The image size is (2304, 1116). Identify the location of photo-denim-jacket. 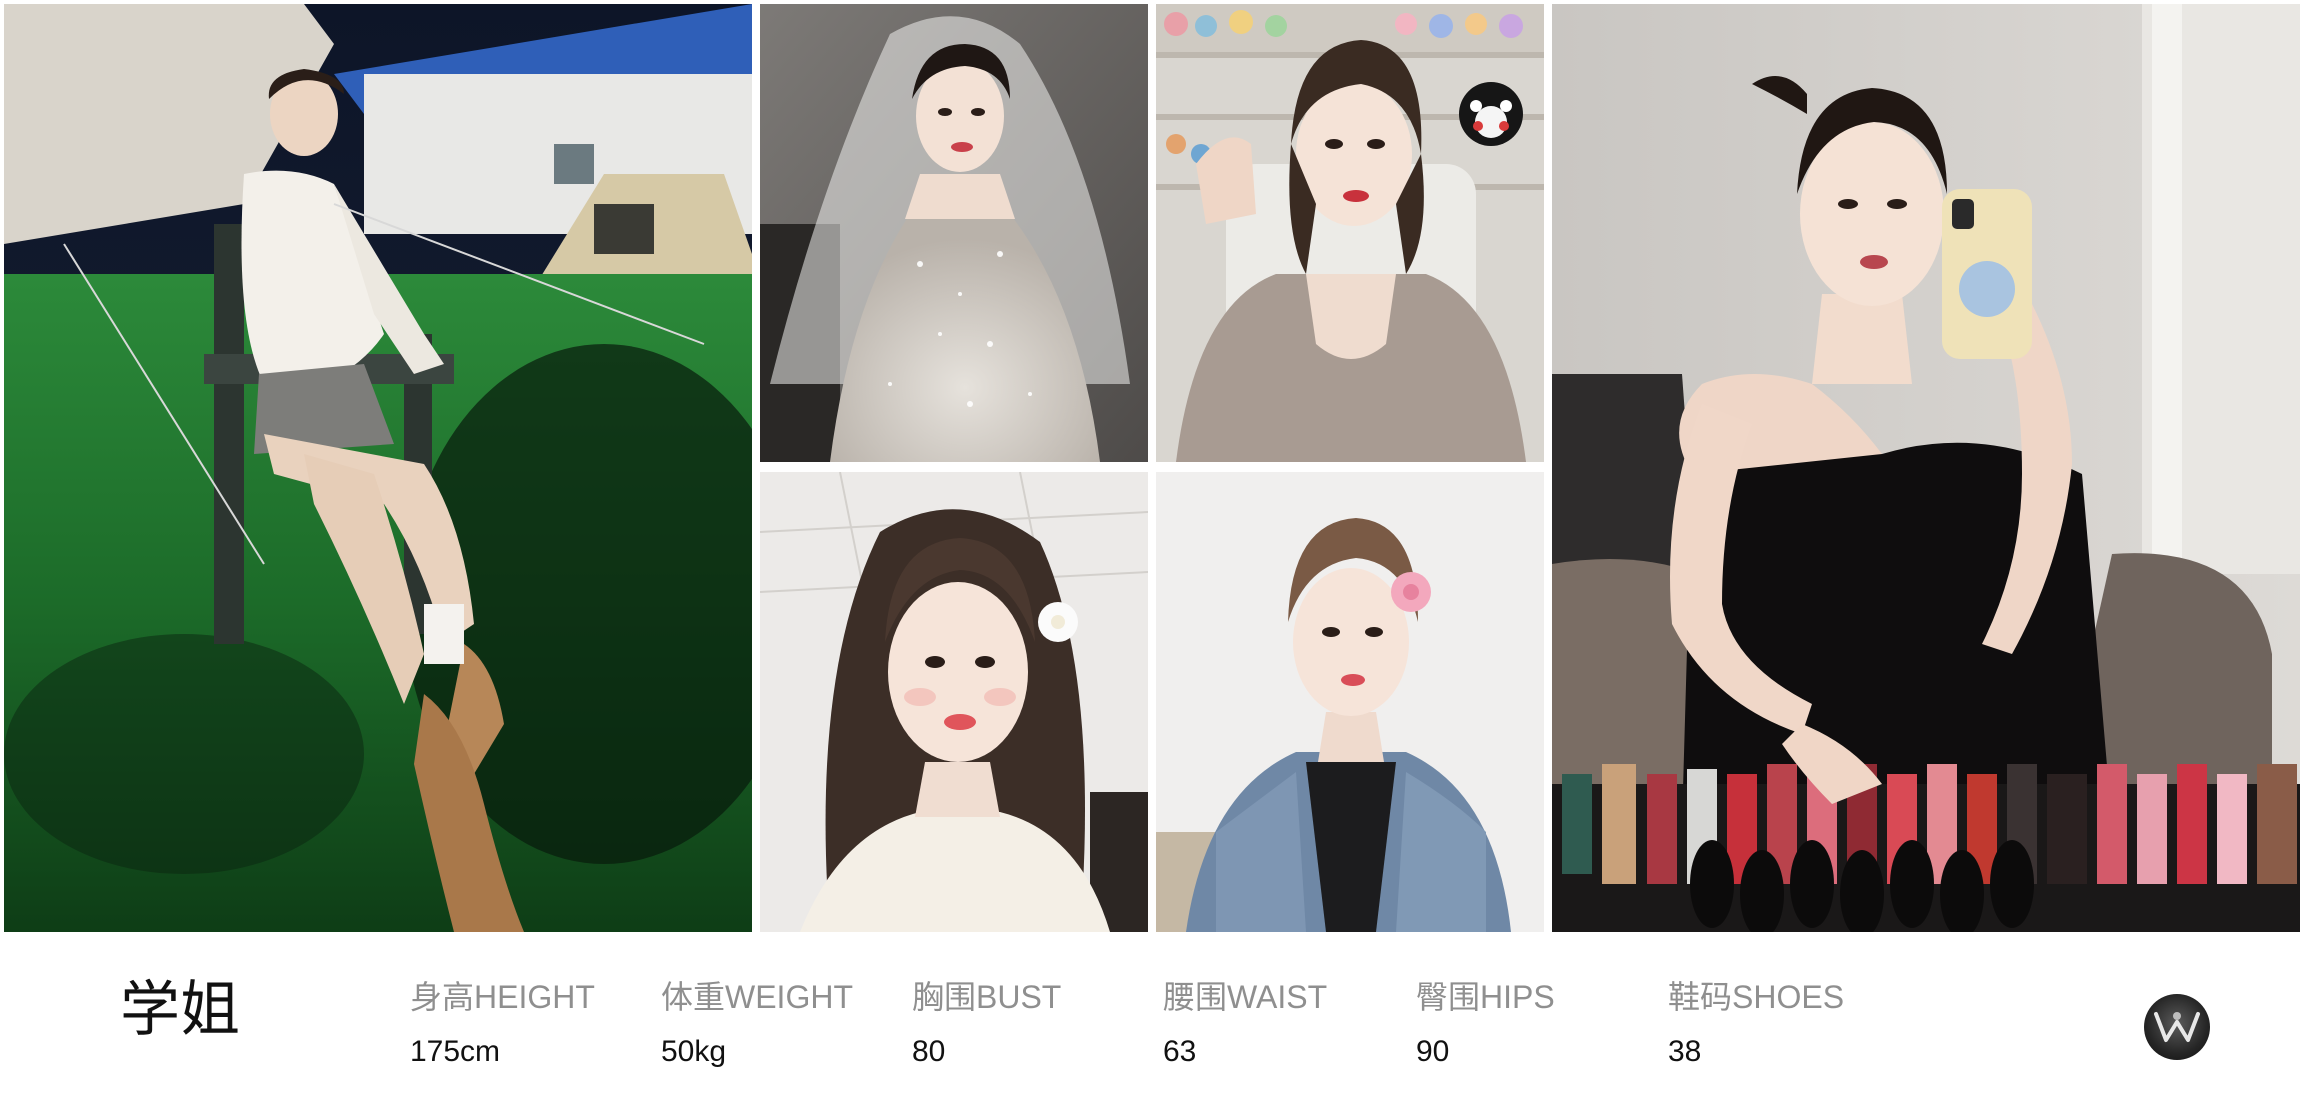
(1350, 702).